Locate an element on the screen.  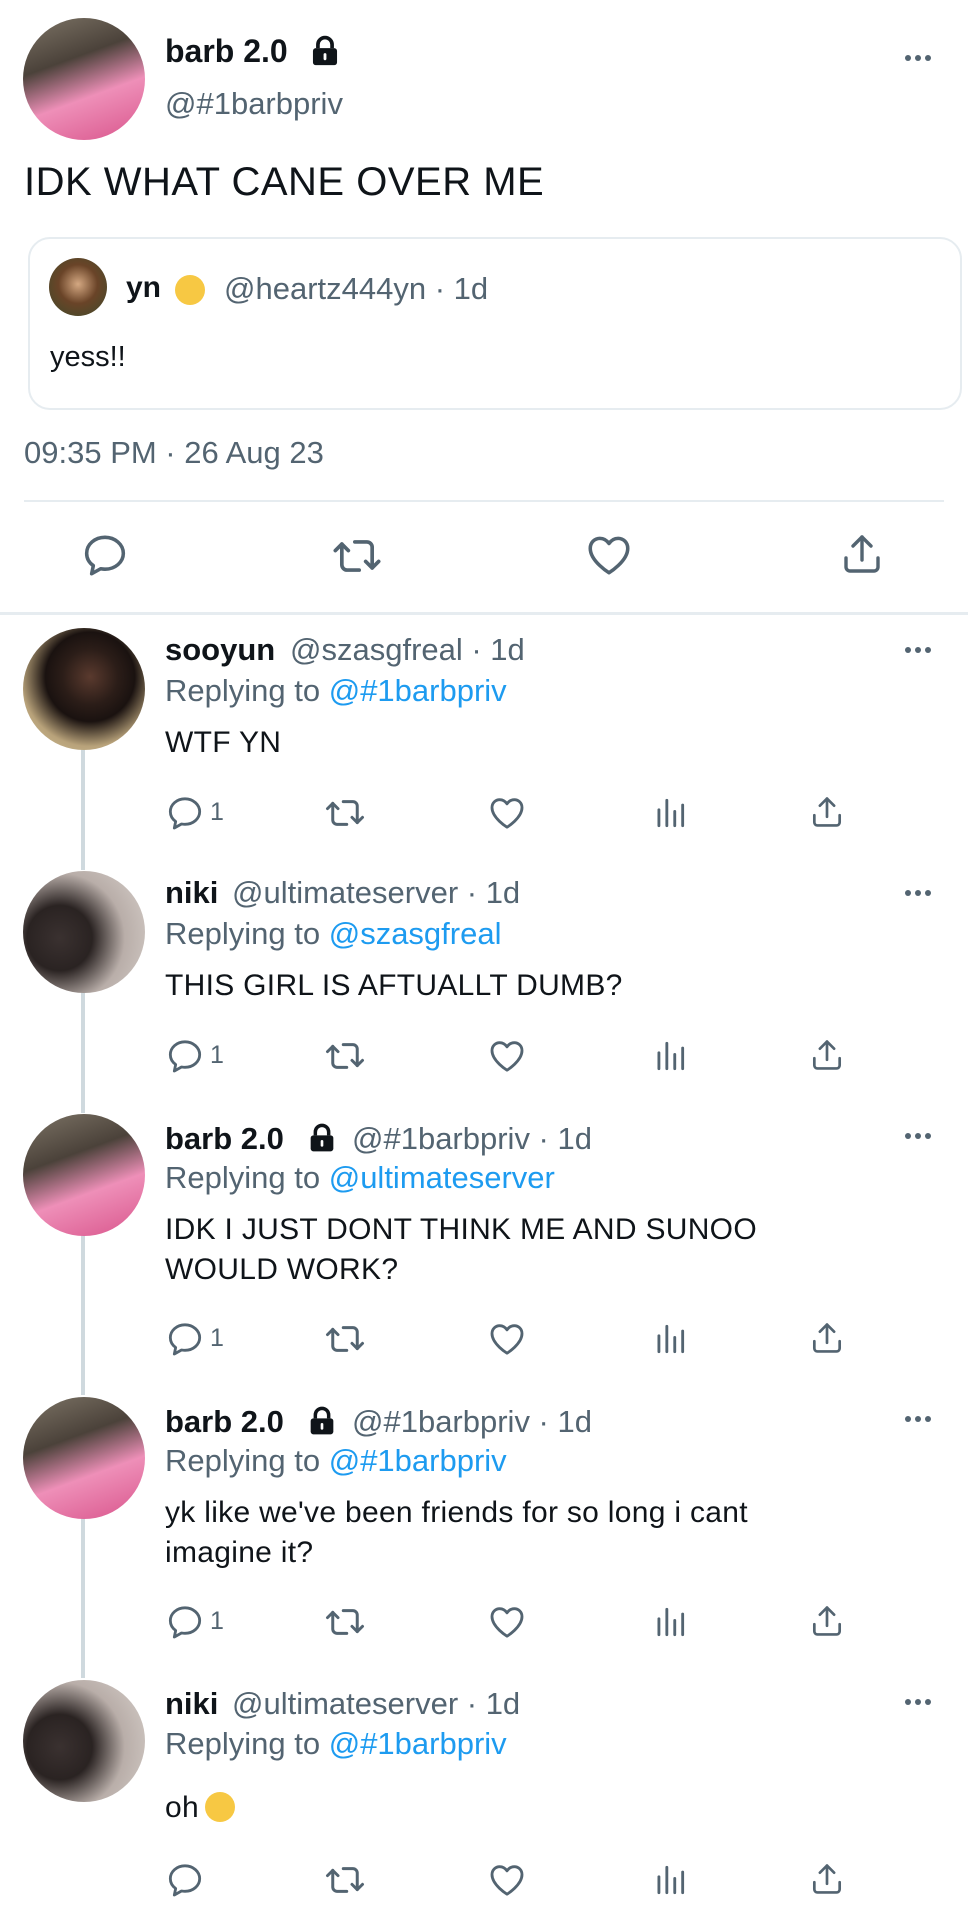
quoted-avatar is located at coordinates (78, 287).